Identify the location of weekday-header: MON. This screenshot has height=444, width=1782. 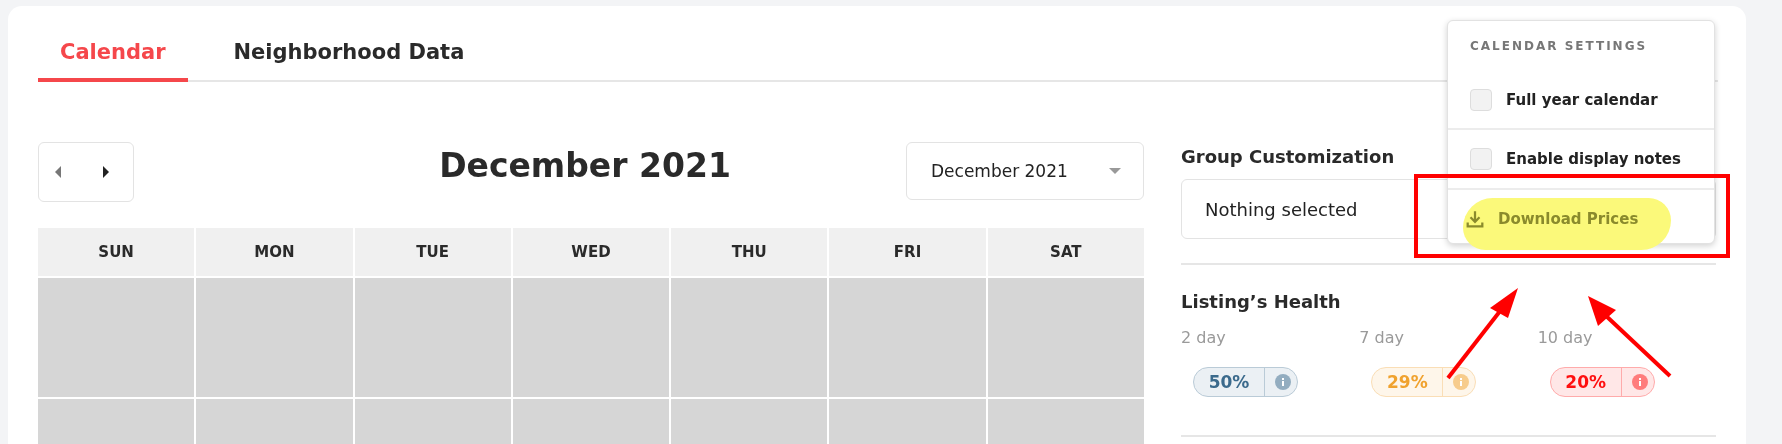
(274, 252).